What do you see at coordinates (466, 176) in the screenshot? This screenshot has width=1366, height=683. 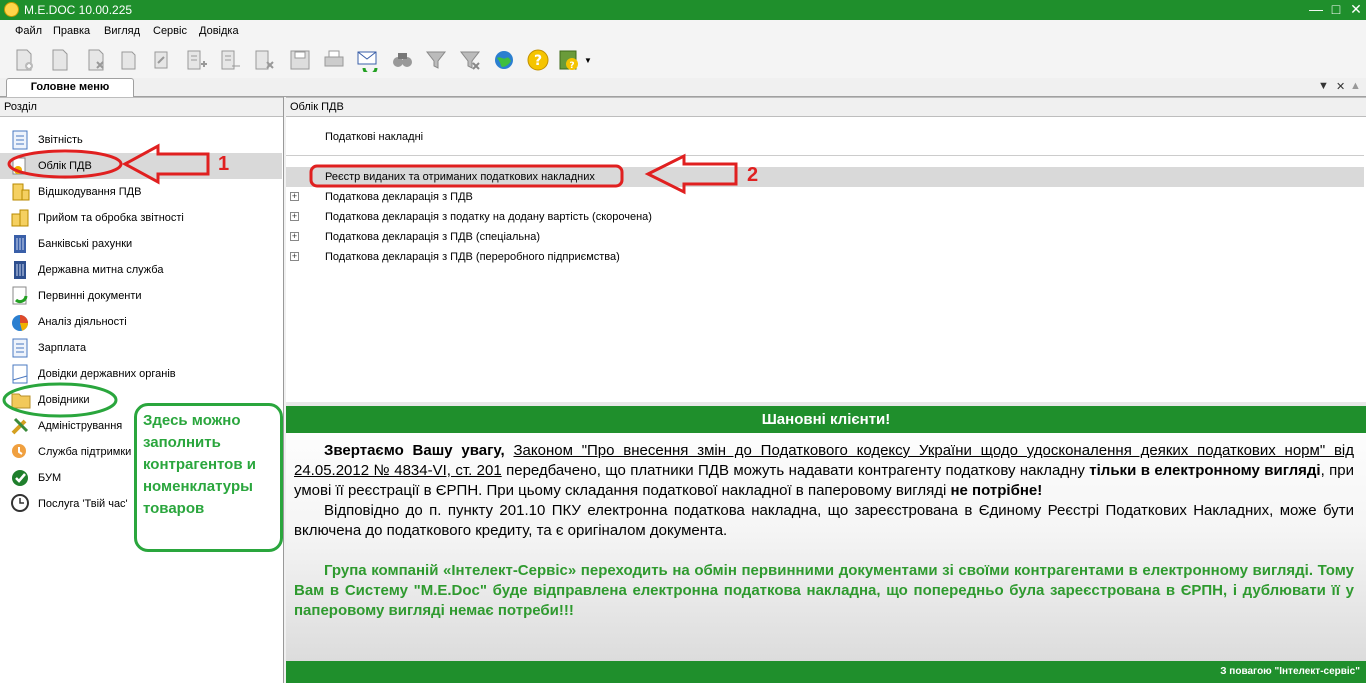 I see `highlight-box-registry` at bounding box center [466, 176].